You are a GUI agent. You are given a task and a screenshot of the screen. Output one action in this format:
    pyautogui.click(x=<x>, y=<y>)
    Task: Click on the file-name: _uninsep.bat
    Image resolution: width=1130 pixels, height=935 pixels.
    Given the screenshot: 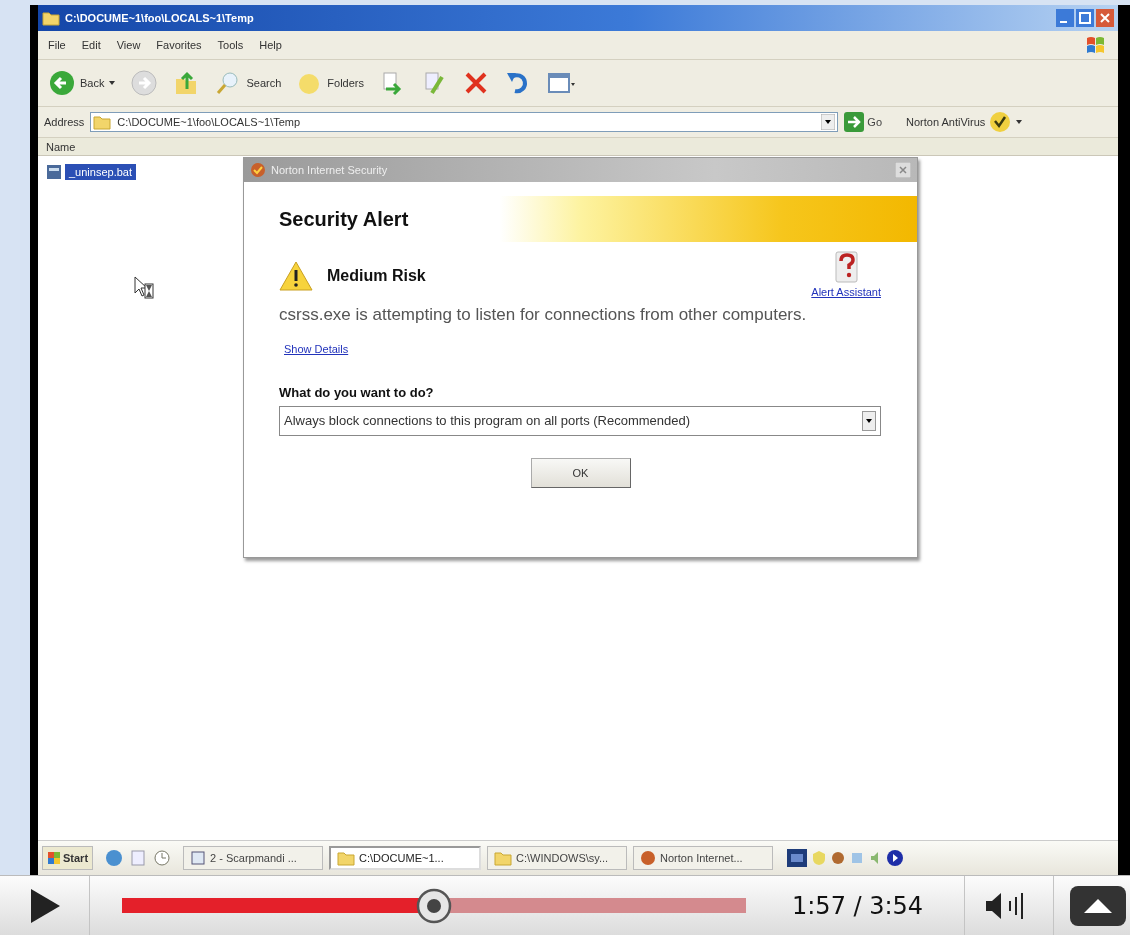 What is the action you would take?
    pyautogui.click(x=100, y=172)
    